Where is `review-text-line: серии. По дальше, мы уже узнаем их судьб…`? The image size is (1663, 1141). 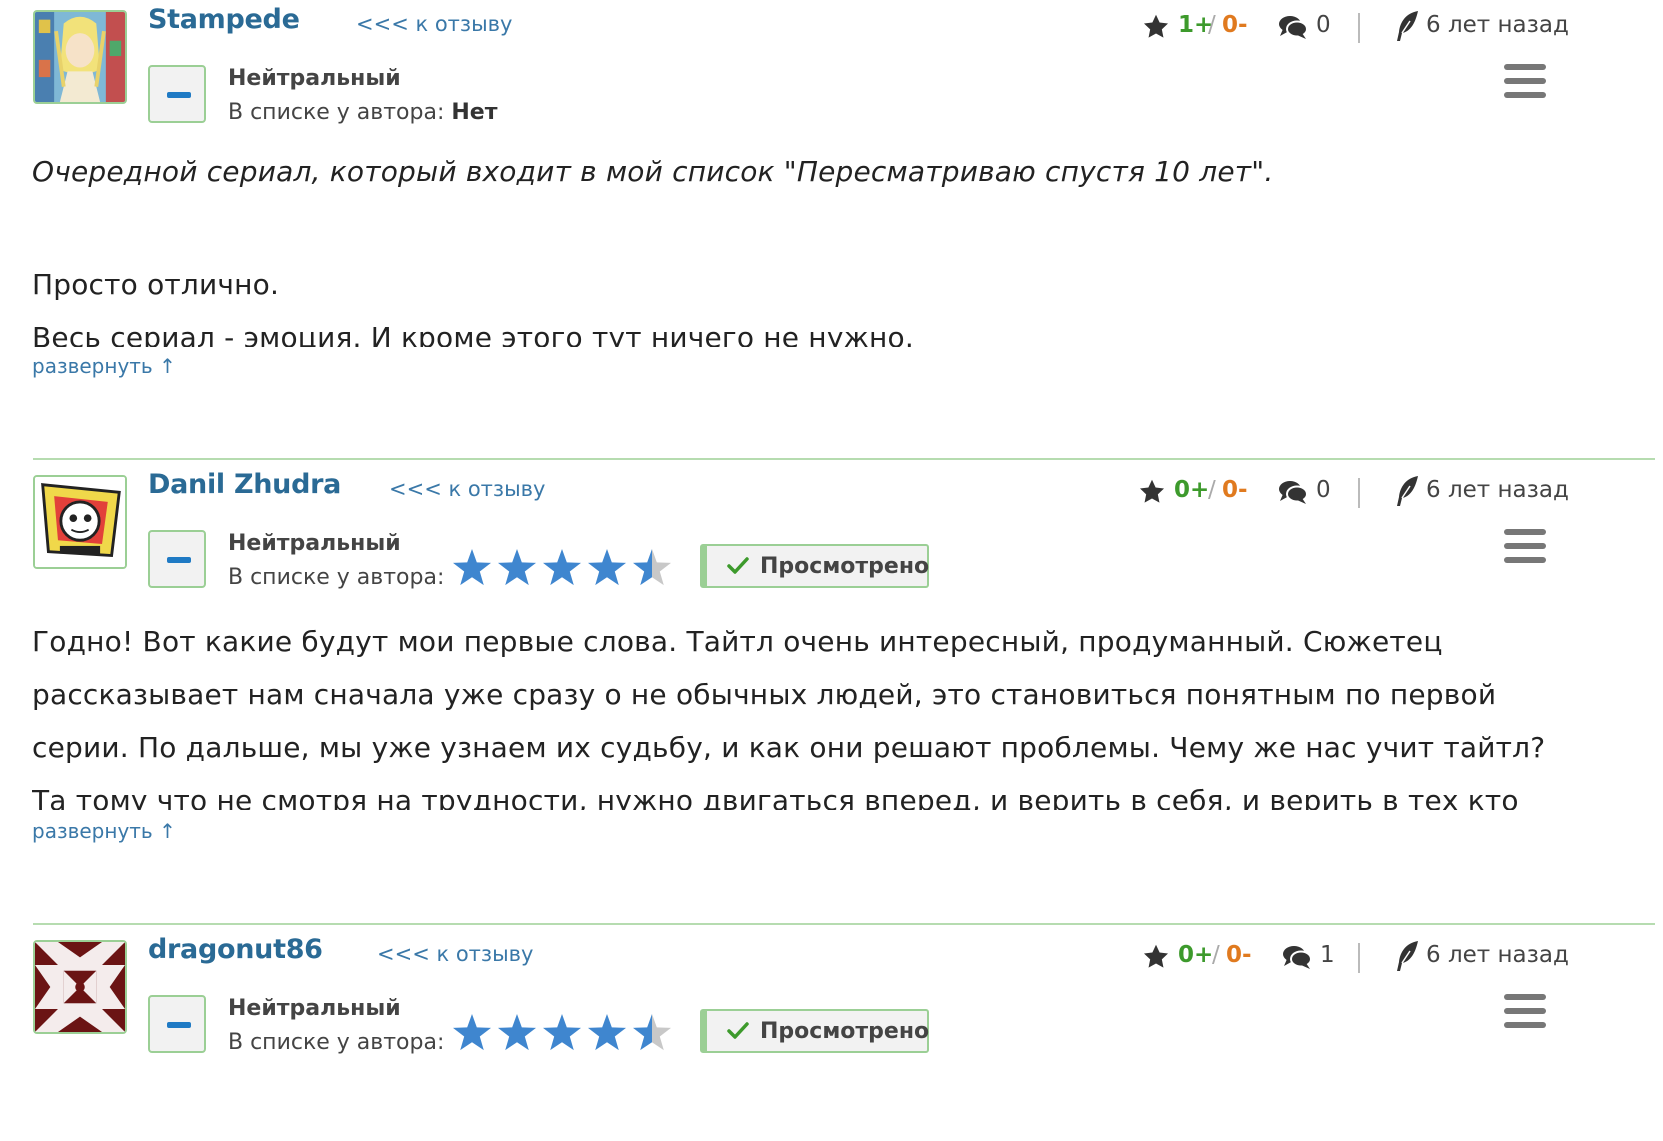 review-text-line: серии. По дальше, мы уже узнаем их судьб… is located at coordinates (789, 747).